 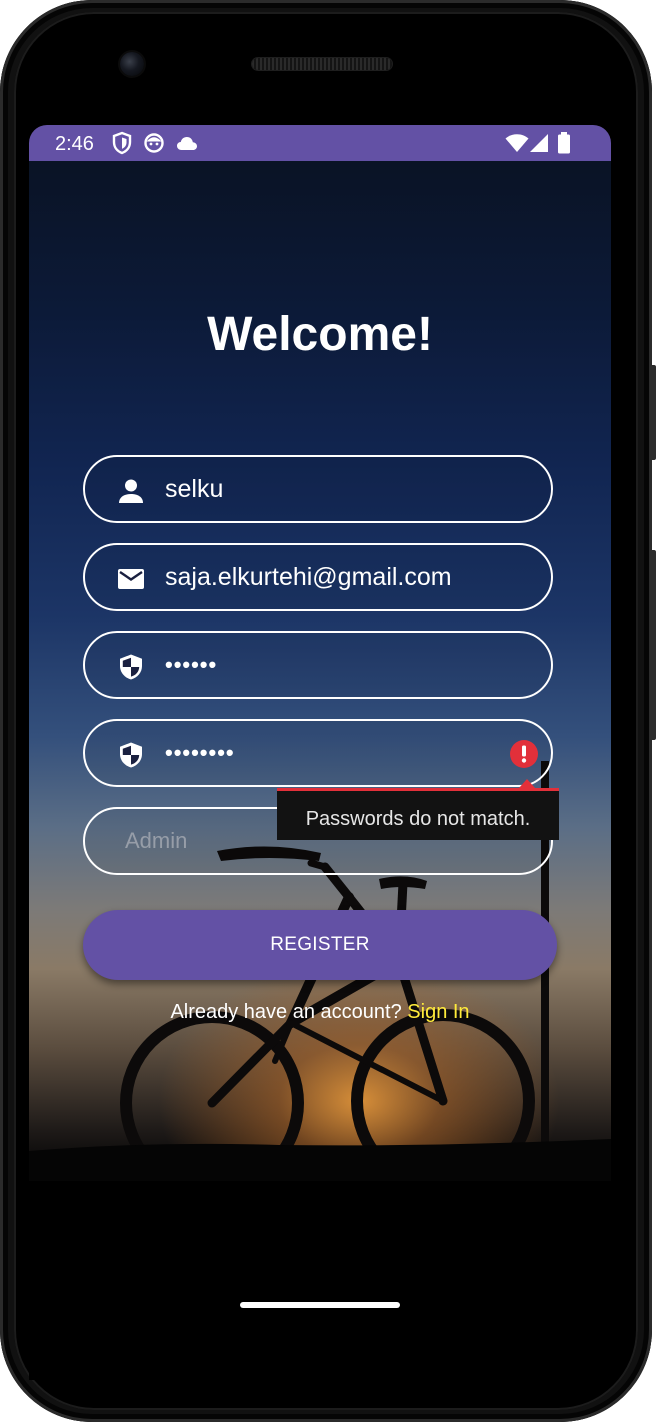 I want to click on battery-icon, so click(x=564, y=143).